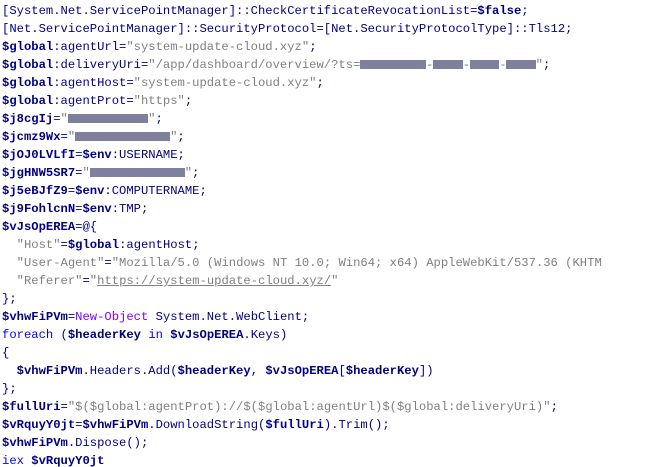 The height and width of the screenshot is (467, 656). Describe the element at coordinates (6, 353) in the screenshot. I see `code-token: {` at that location.